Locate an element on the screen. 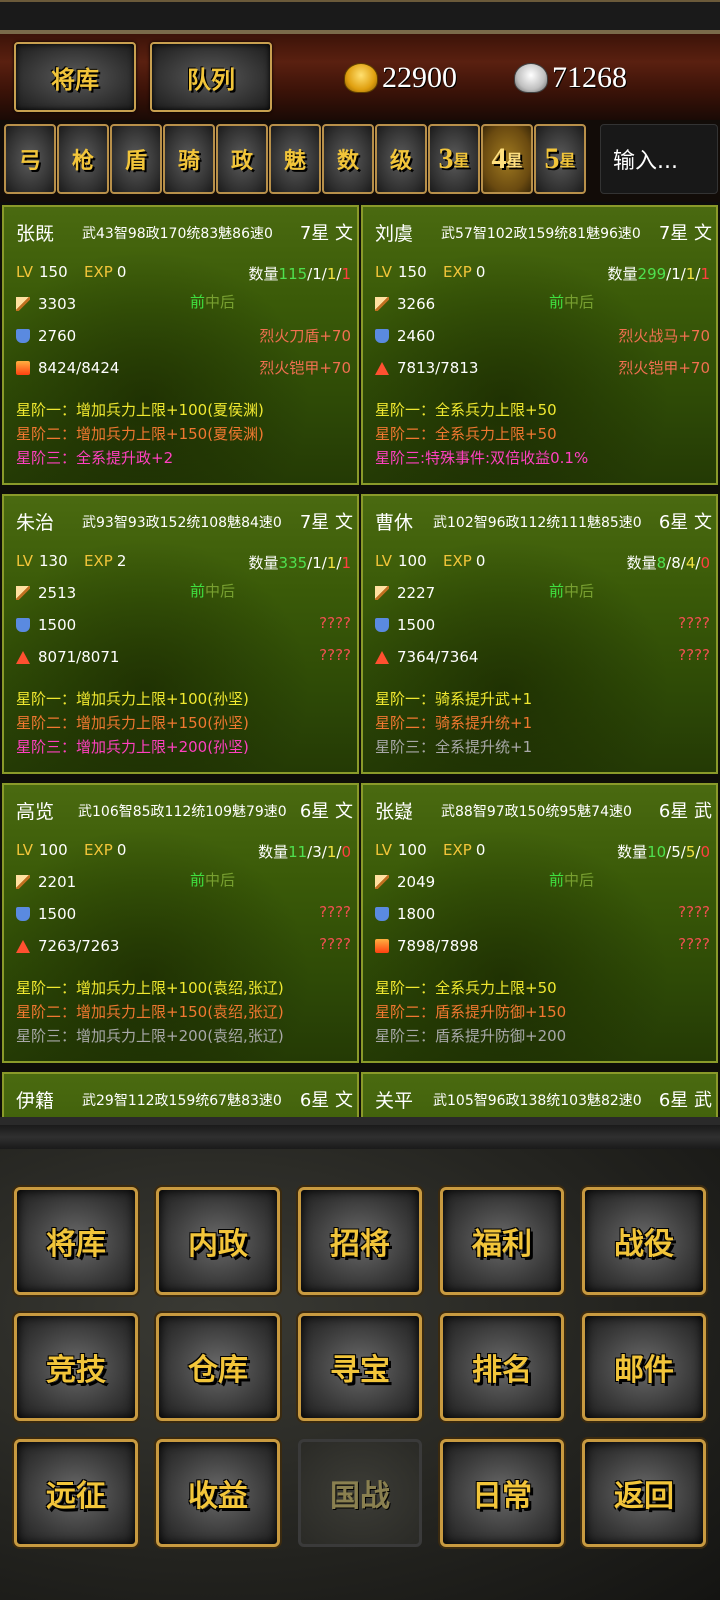 This screenshot has width=720, height=1600. general-card: 关平 武105智96政138统103魅82速0 6星 武 is located at coordinates (539, 1094).